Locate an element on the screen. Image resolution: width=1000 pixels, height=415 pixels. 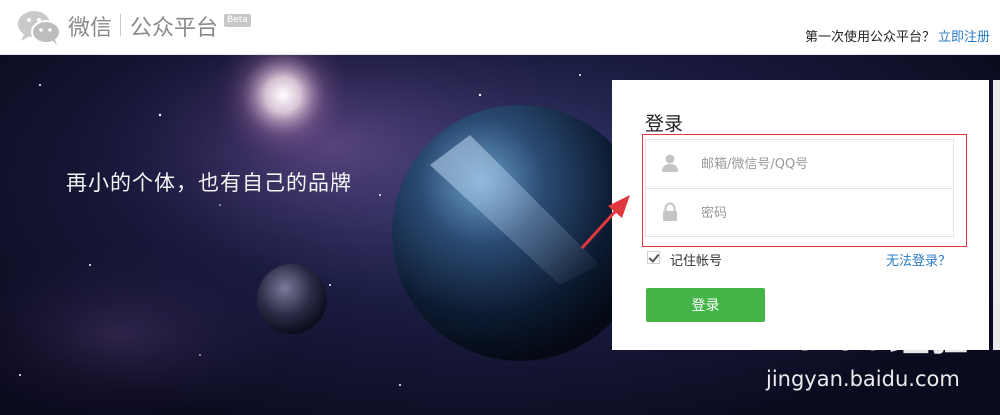
top-header: 微信 公众平台 Beta 第一次使用公众平台？ 立即注册 is located at coordinates (500, 27).